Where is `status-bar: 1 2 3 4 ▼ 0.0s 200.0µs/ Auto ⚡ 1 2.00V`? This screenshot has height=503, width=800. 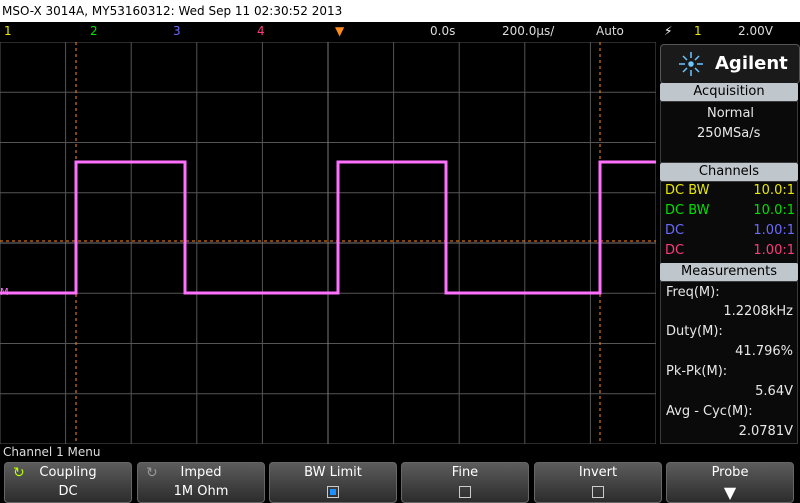
status-bar: 1 2 3 4 ▼ 0.0s 200.0µs/ Auto ⚡ 1 2.00V is located at coordinates (400, 32).